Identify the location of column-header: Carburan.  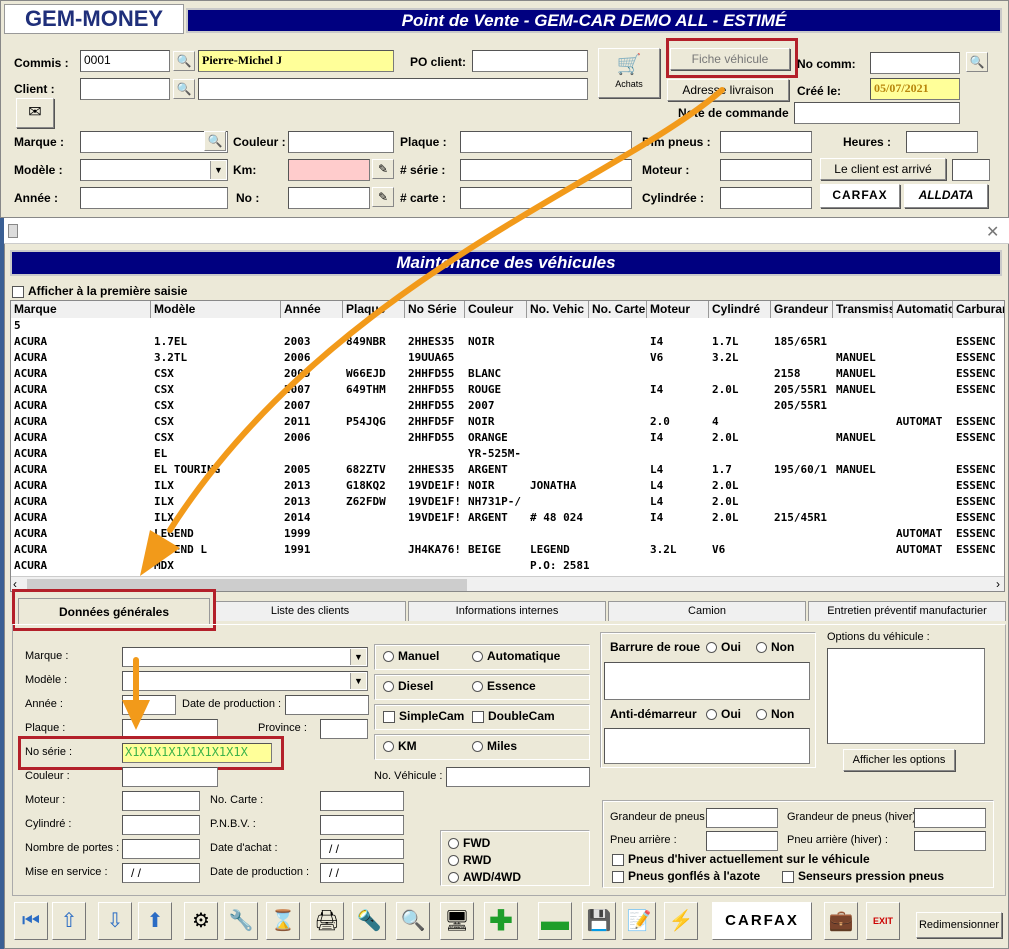
(978, 309).